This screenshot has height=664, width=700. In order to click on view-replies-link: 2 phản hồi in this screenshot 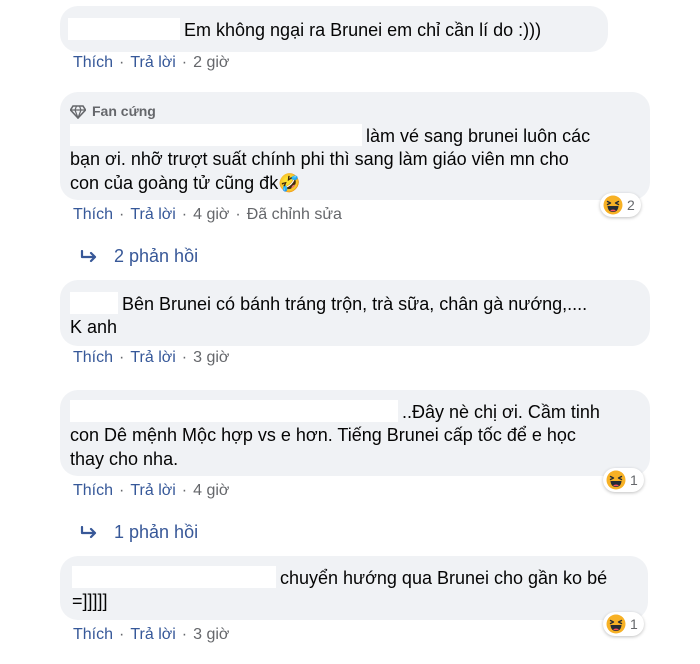, I will do `click(139, 256)`.